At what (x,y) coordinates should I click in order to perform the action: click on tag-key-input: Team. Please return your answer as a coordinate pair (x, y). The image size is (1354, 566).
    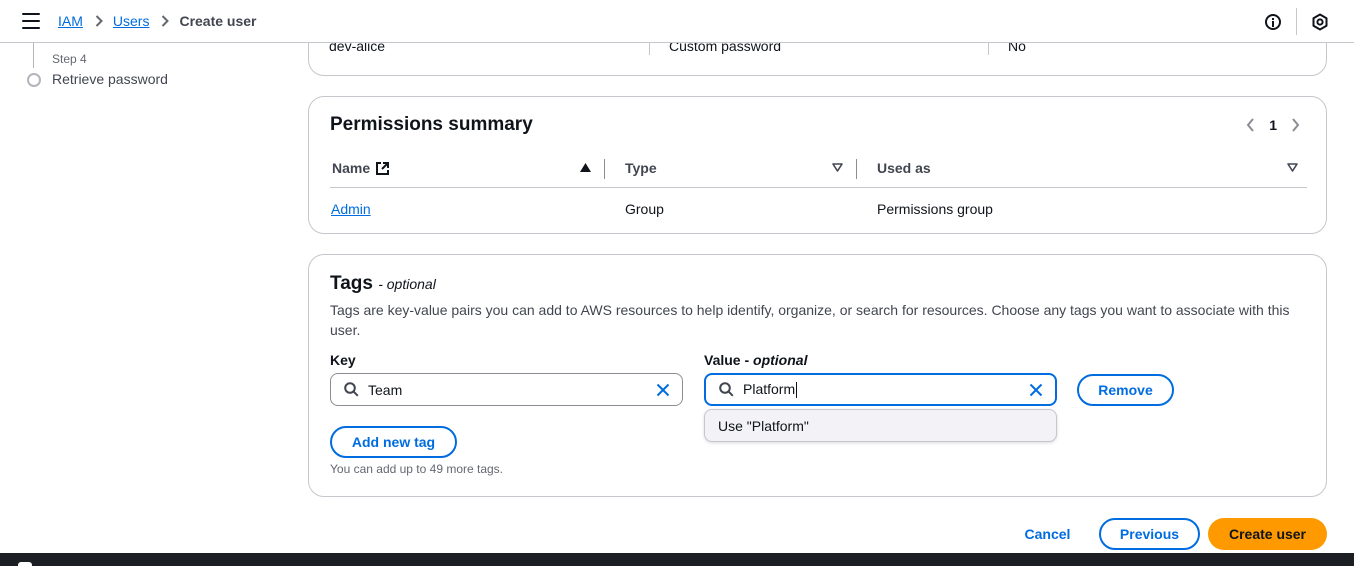
    Looking at the image, I should click on (506, 389).